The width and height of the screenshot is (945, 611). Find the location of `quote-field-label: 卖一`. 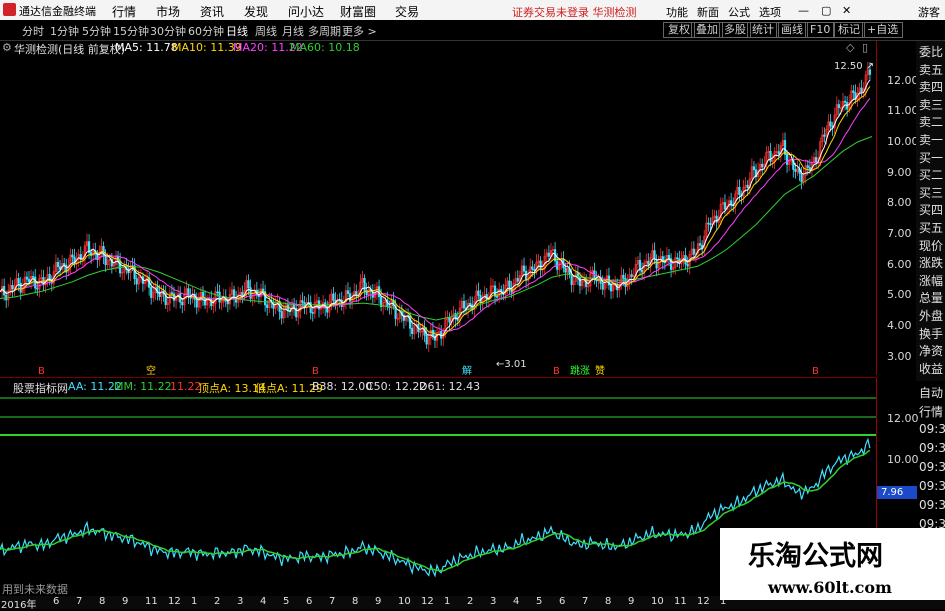

quote-field-label: 卖一 is located at coordinates (931, 139).